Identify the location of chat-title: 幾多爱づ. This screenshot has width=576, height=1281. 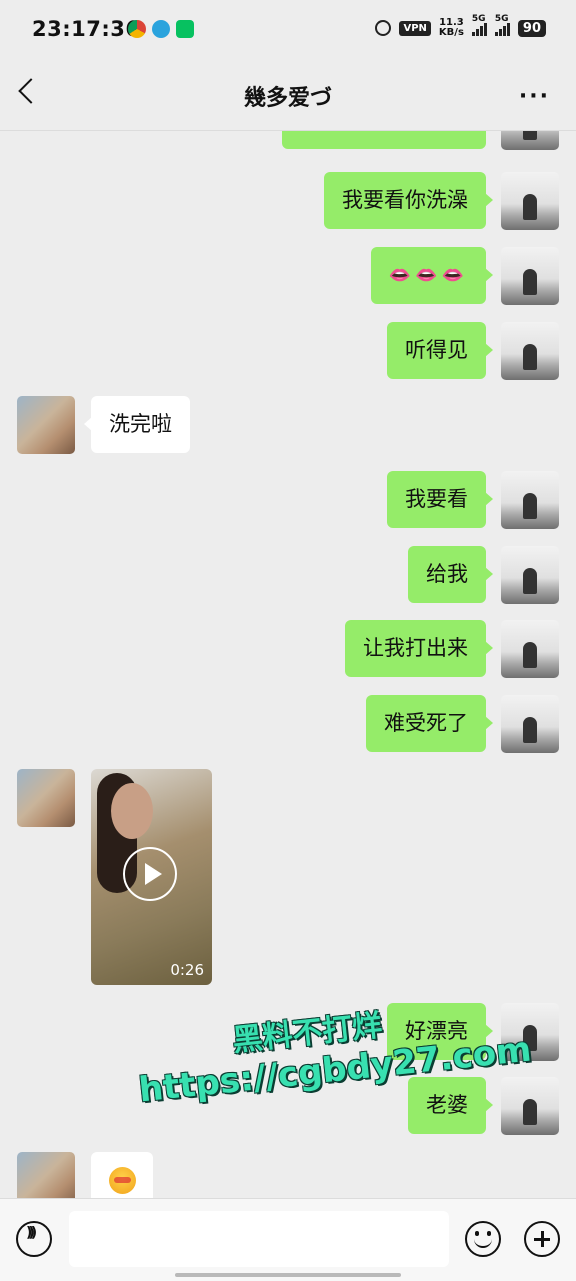
(287, 98).